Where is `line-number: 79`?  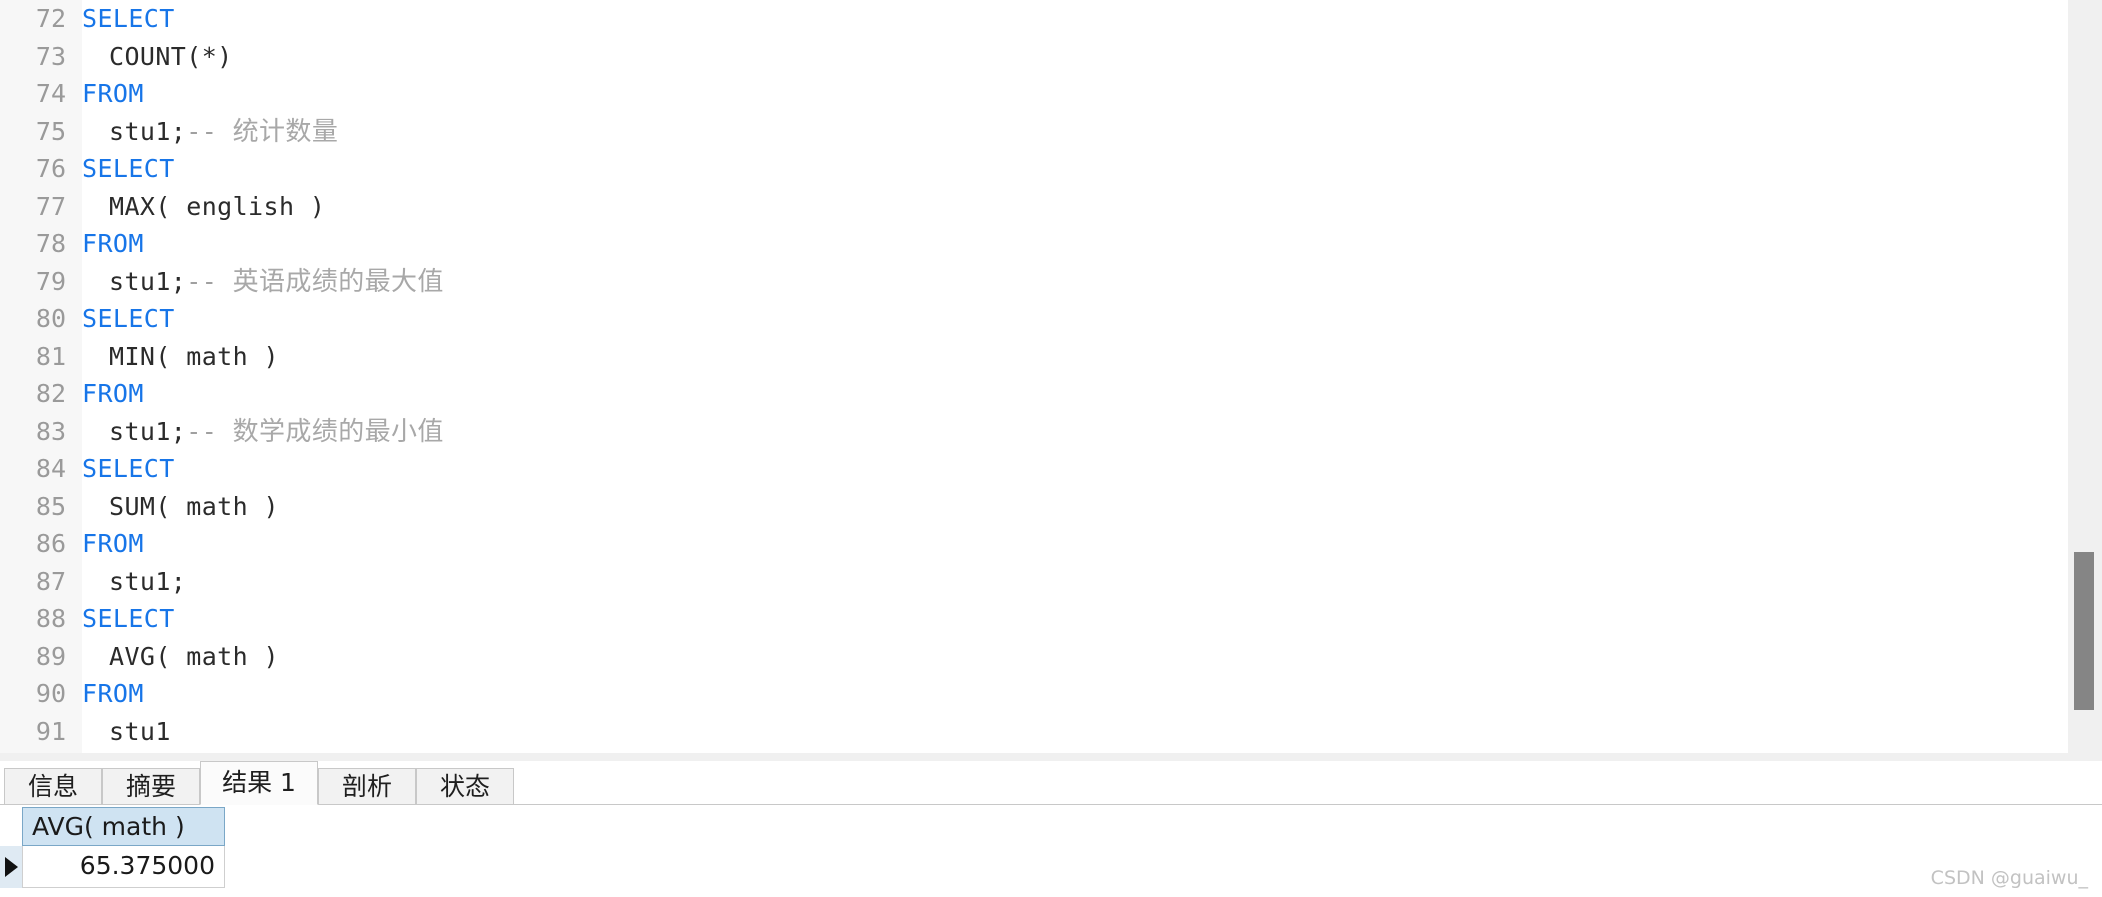
line-number: 79 is located at coordinates (50, 281).